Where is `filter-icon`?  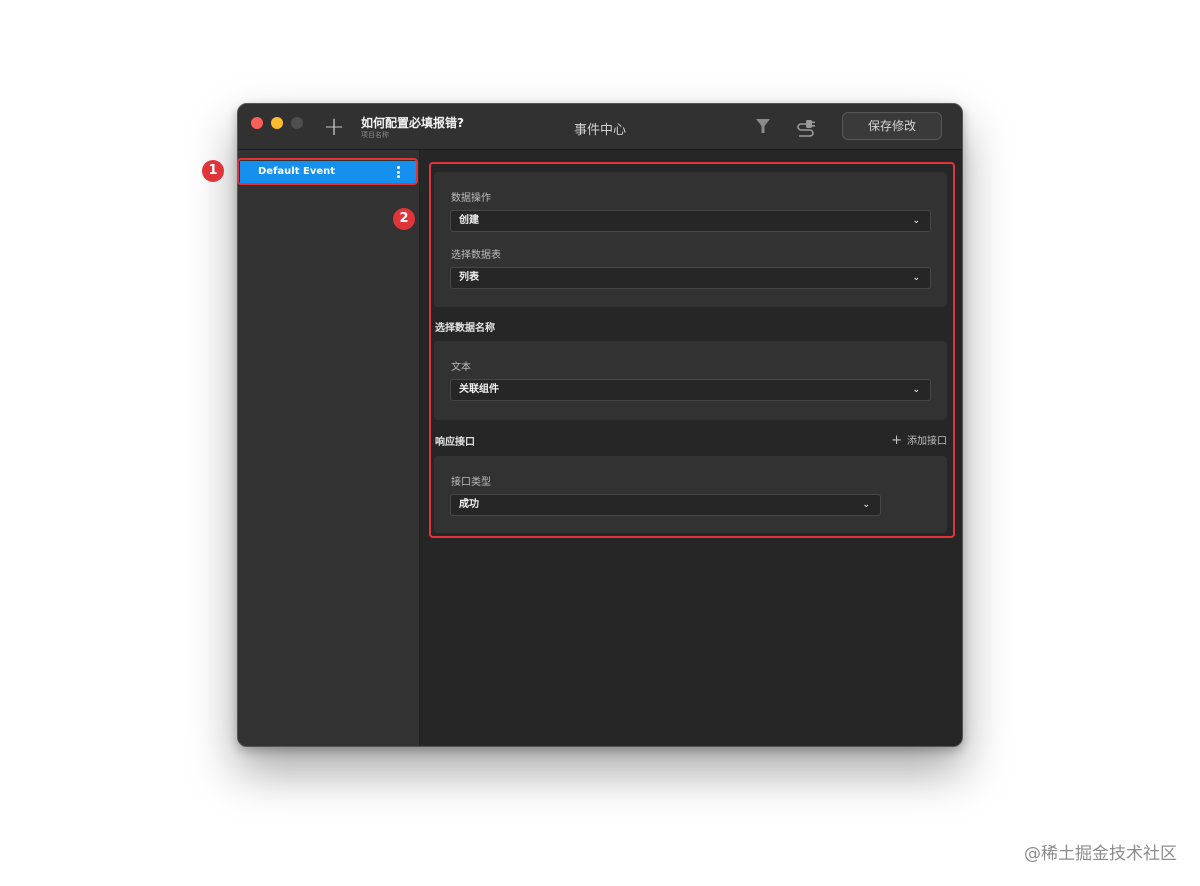 filter-icon is located at coordinates (763, 126).